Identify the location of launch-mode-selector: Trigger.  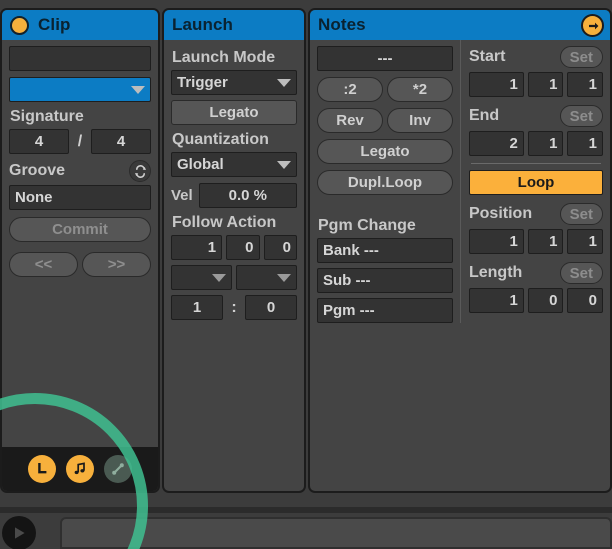
(234, 82).